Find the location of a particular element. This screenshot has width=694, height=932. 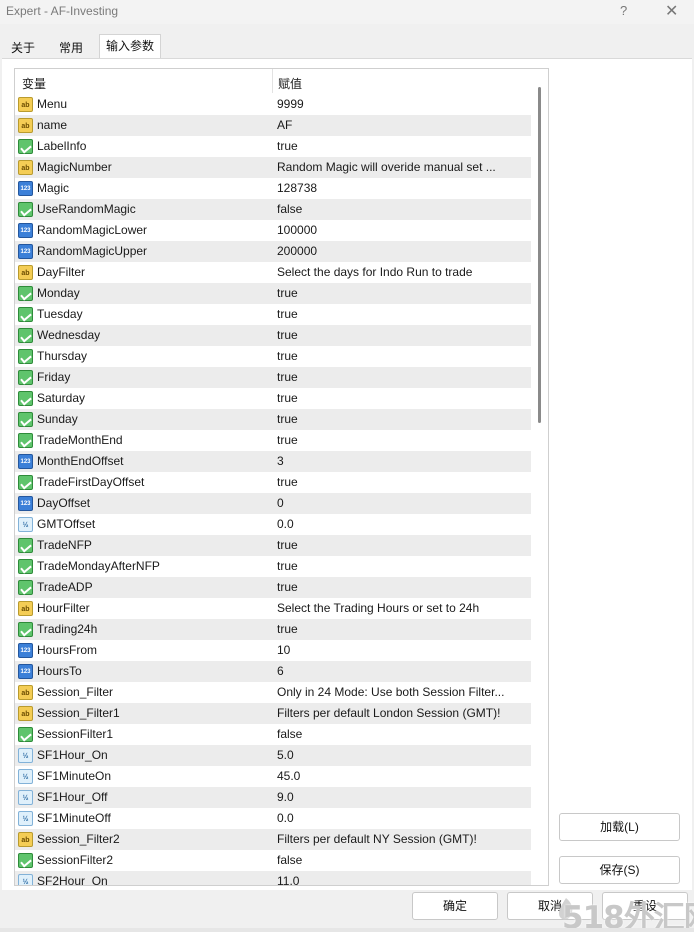

table-row: ab Menu 9999 is located at coordinates (273, 104).